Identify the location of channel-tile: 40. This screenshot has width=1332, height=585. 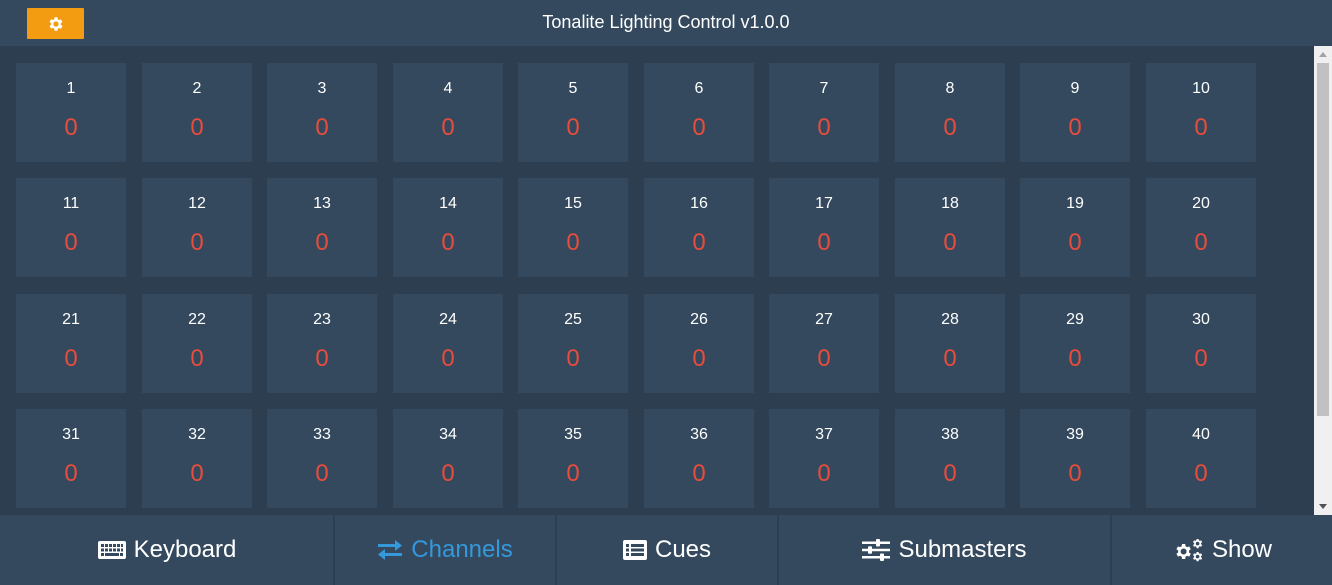
(448, 112).